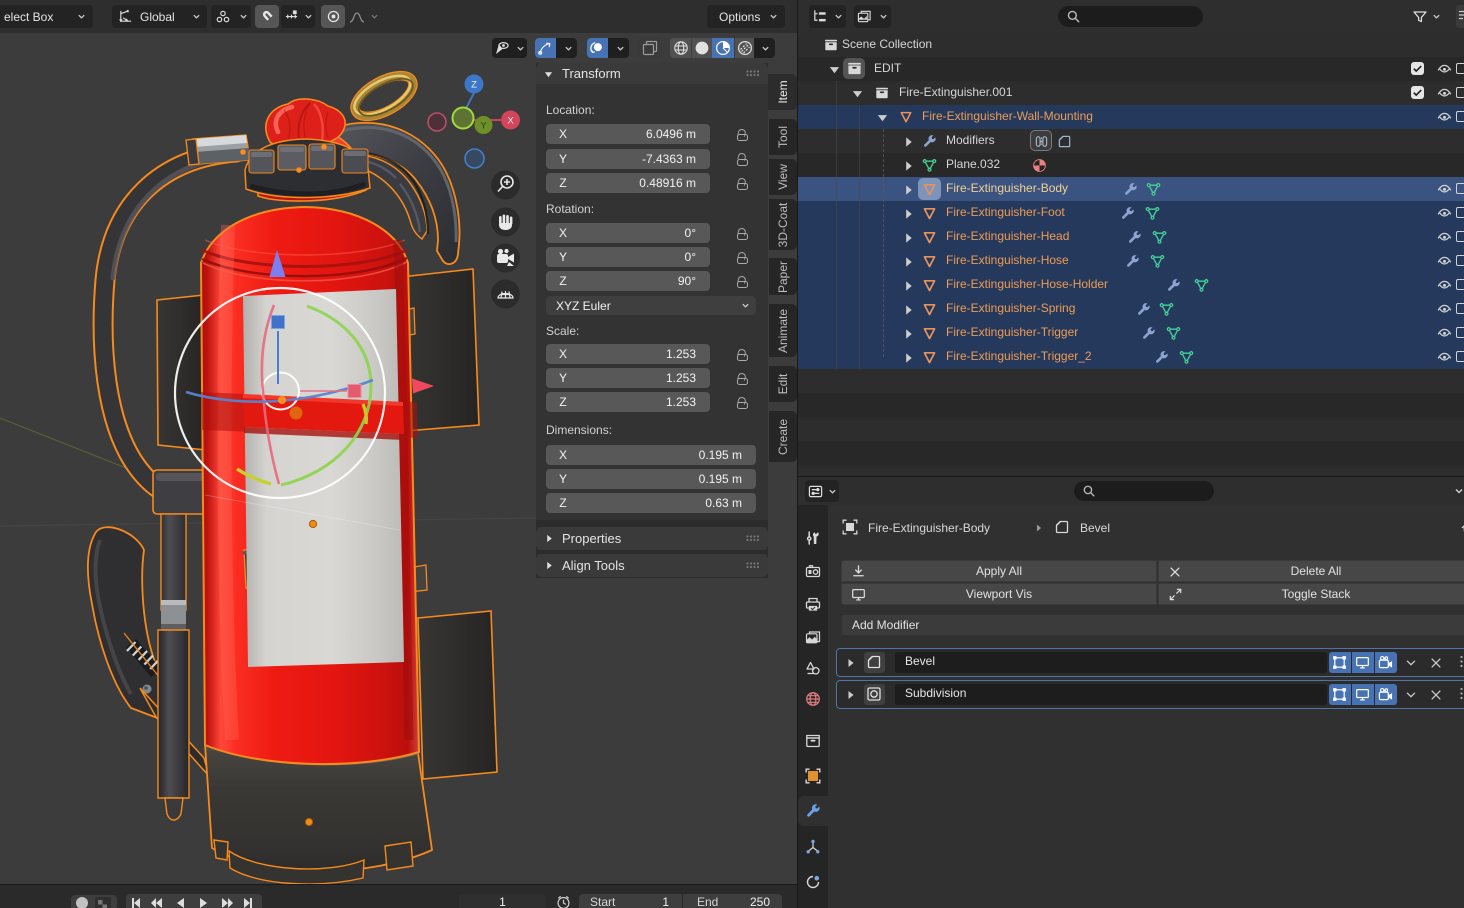  I want to click on svg-text: Y, so click(483, 126).